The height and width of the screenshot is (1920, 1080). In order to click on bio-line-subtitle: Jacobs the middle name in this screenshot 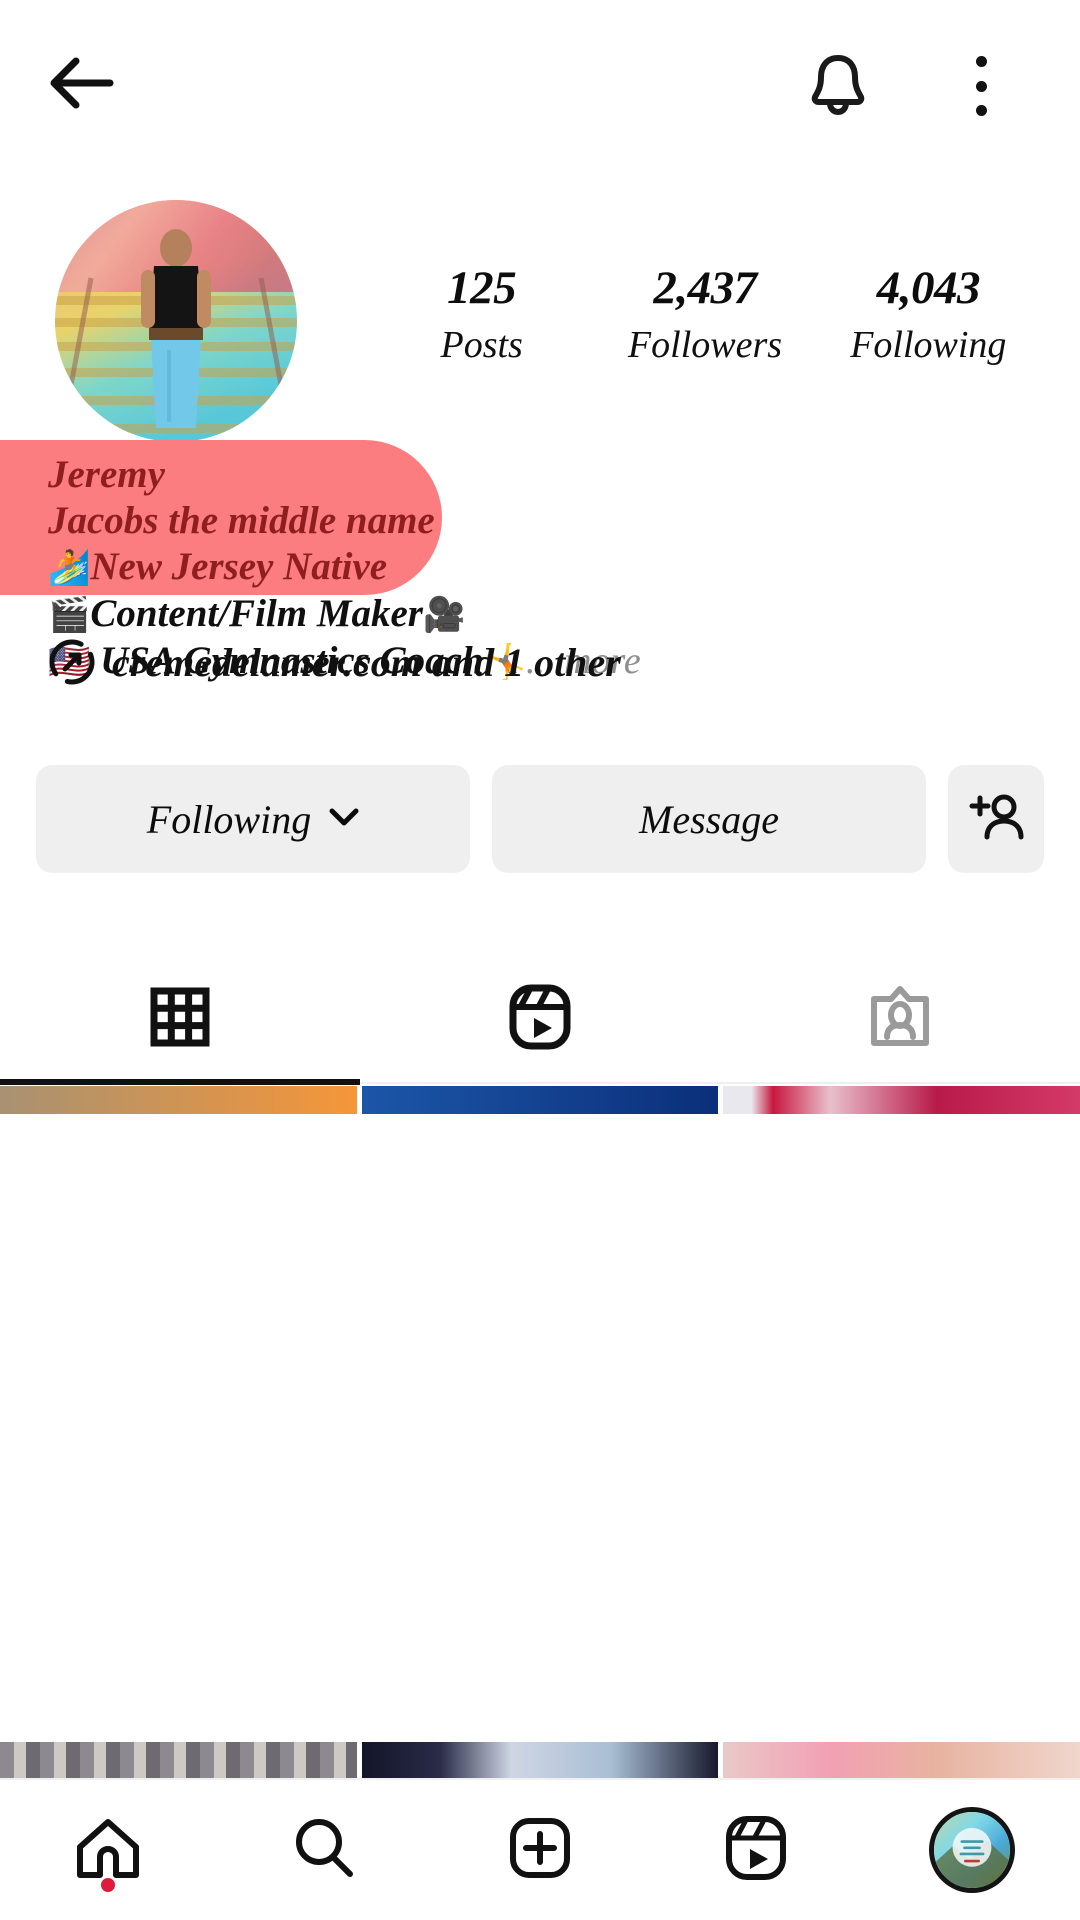, I will do `click(404, 521)`.